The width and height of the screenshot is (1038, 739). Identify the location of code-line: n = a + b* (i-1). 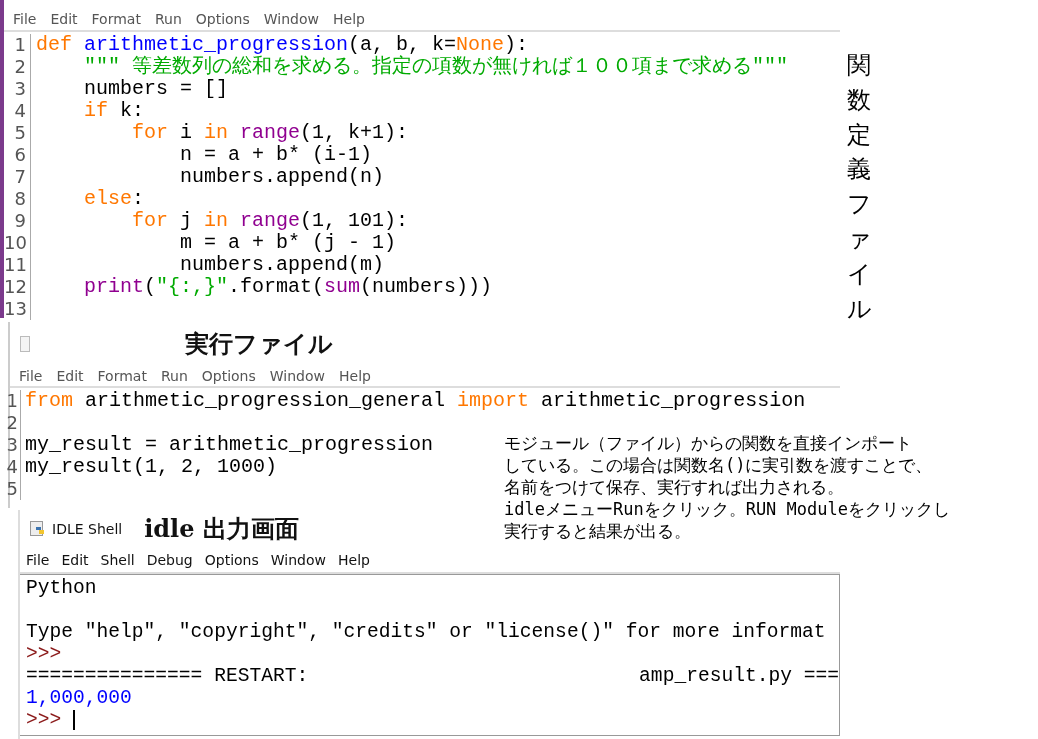
(276, 155).